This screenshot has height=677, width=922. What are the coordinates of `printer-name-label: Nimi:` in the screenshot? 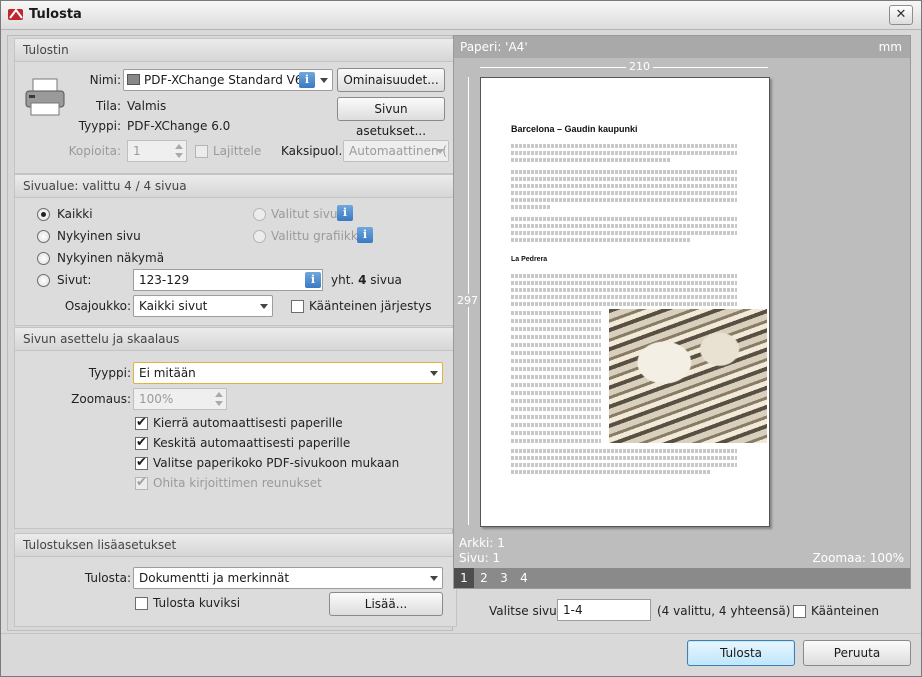 It's located at (105, 80).